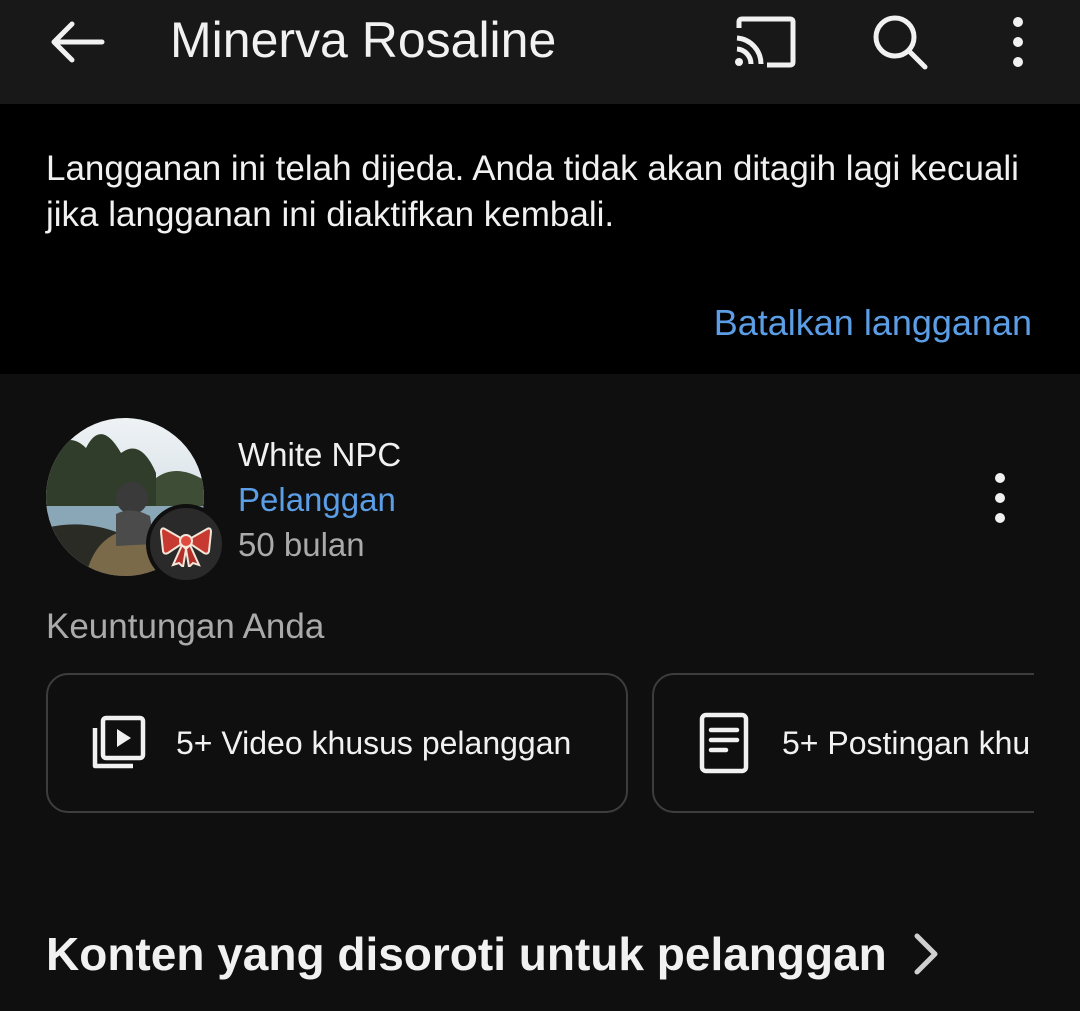  What do you see at coordinates (926, 954) in the screenshot?
I see `chevron-right-icon` at bounding box center [926, 954].